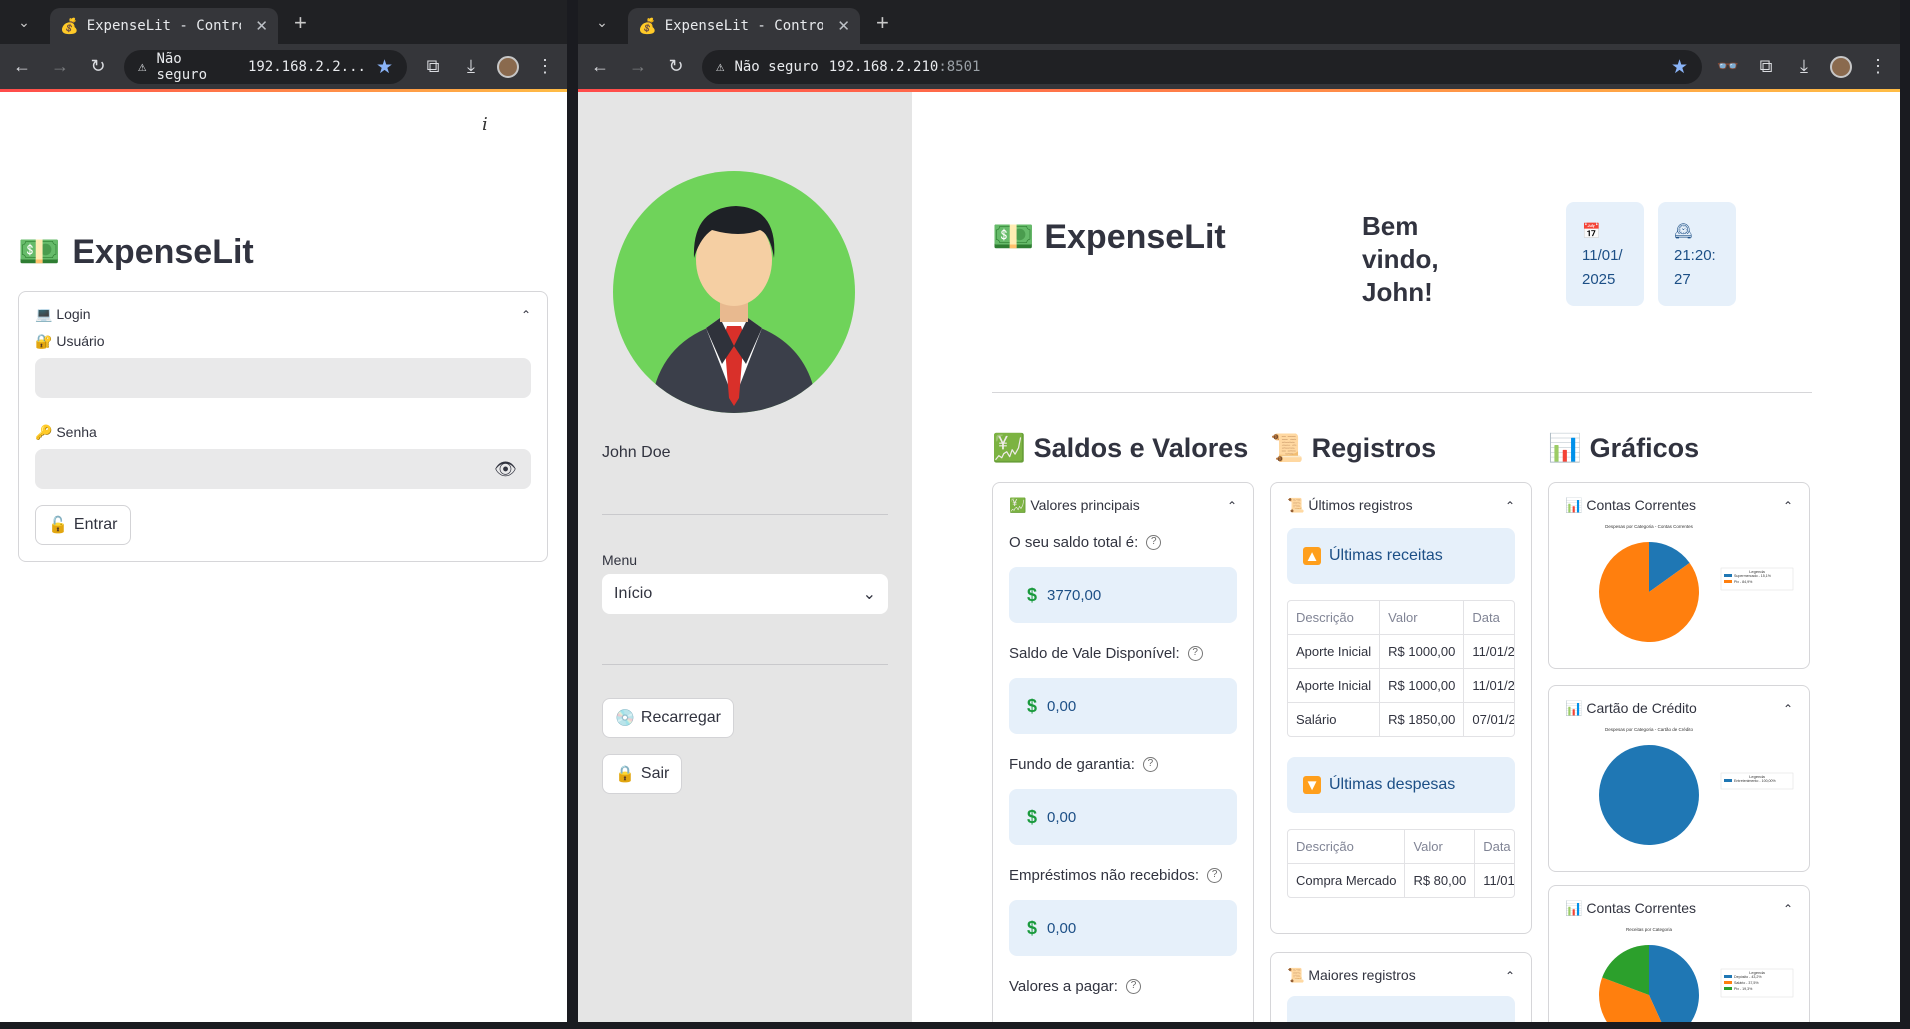 The height and width of the screenshot is (1029, 1910). Describe the element at coordinates (647, 26) in the screenshot. I see `money-bag-icon: 💰` at that location.